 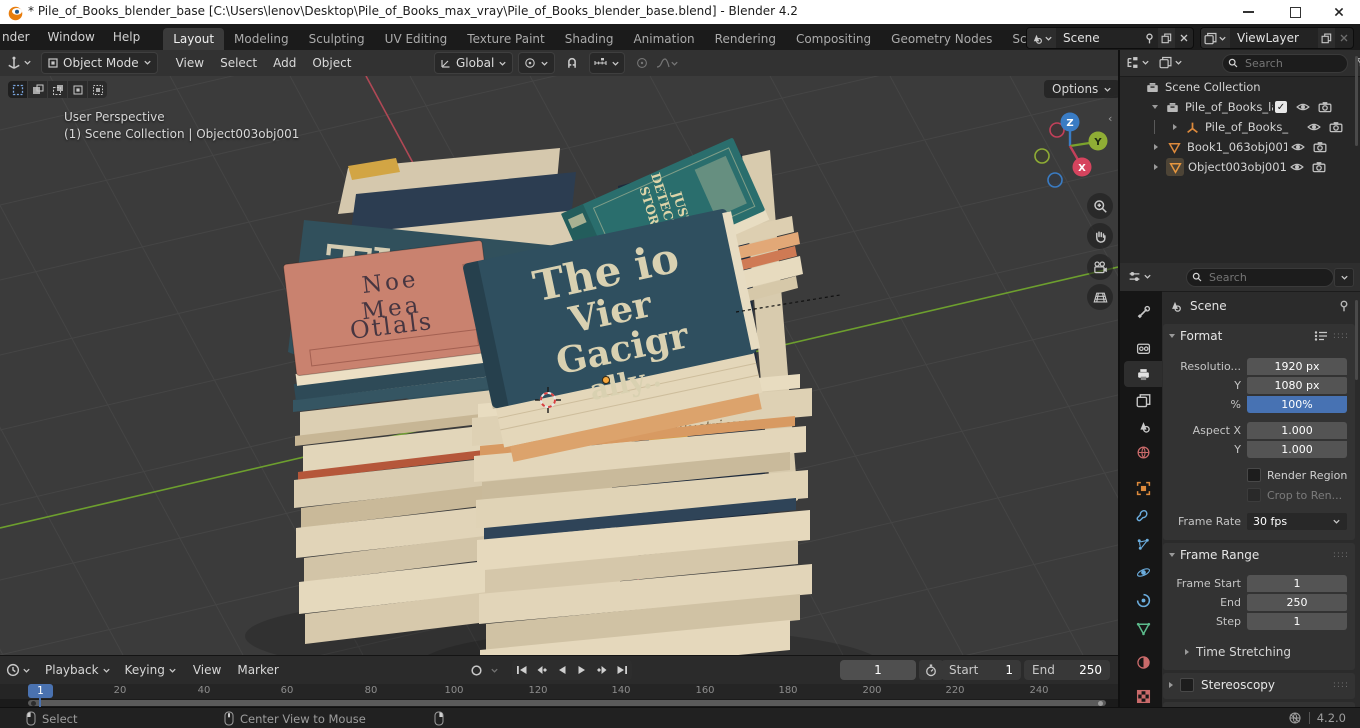 I want to click on auto-keying-toggle, so click(x=476, y=670).